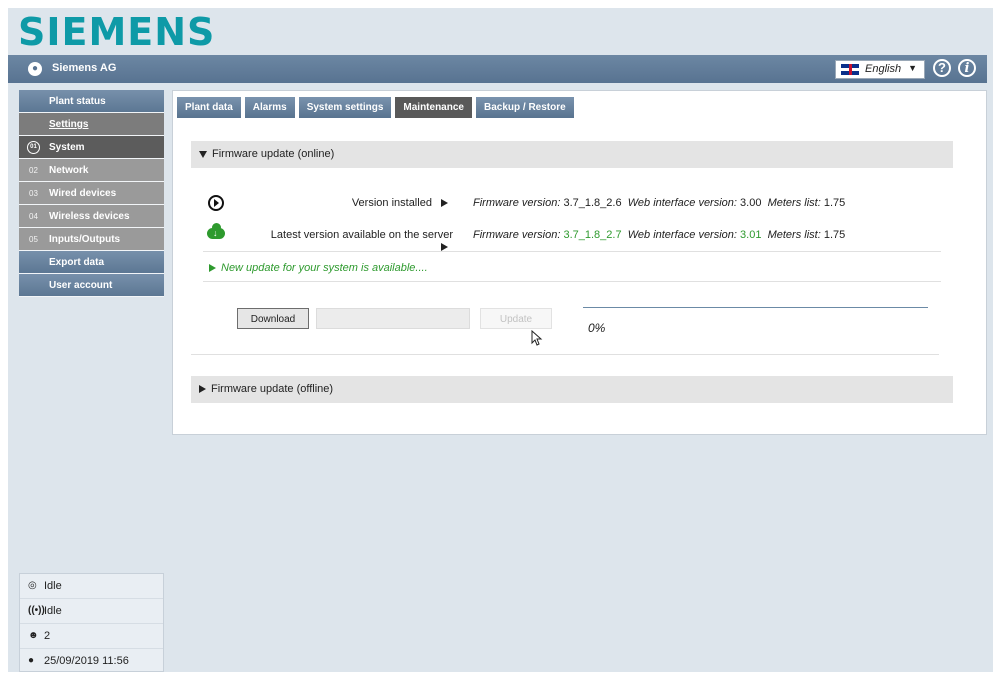 The width and height of the screenshot is (993, 673). I want to click on progress-bar, so click(755, 307).